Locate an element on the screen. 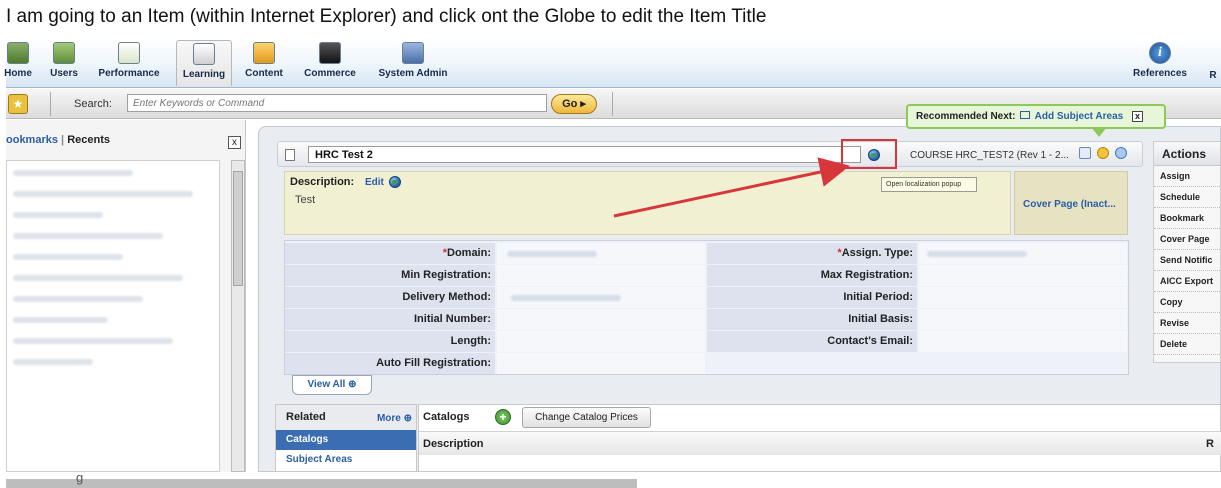 Image resolution: width=1221 pixels, height=488 pixels. initial-basis-label: Initial Basis: is located at coordinates (812, 319).